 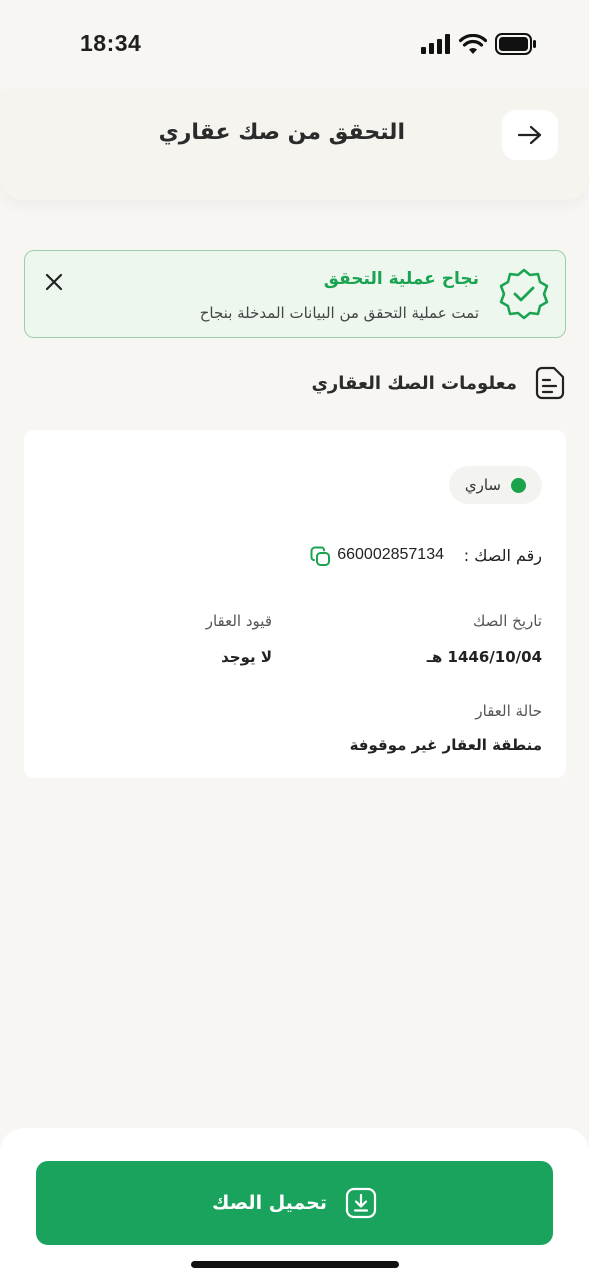 What do you see at coordinates (54, 282) in the screenshot?
I see `close-icon` at bounding box center [54, 282].